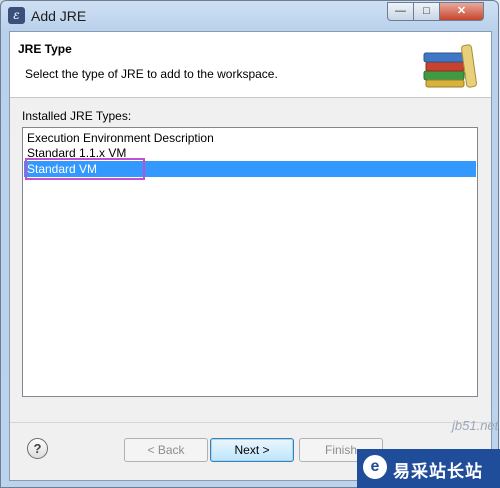 The image size is (500, 488). Describe the element at coordinates (59, 16) in the screenshot. I see `window-title: Add JRE` at that location.